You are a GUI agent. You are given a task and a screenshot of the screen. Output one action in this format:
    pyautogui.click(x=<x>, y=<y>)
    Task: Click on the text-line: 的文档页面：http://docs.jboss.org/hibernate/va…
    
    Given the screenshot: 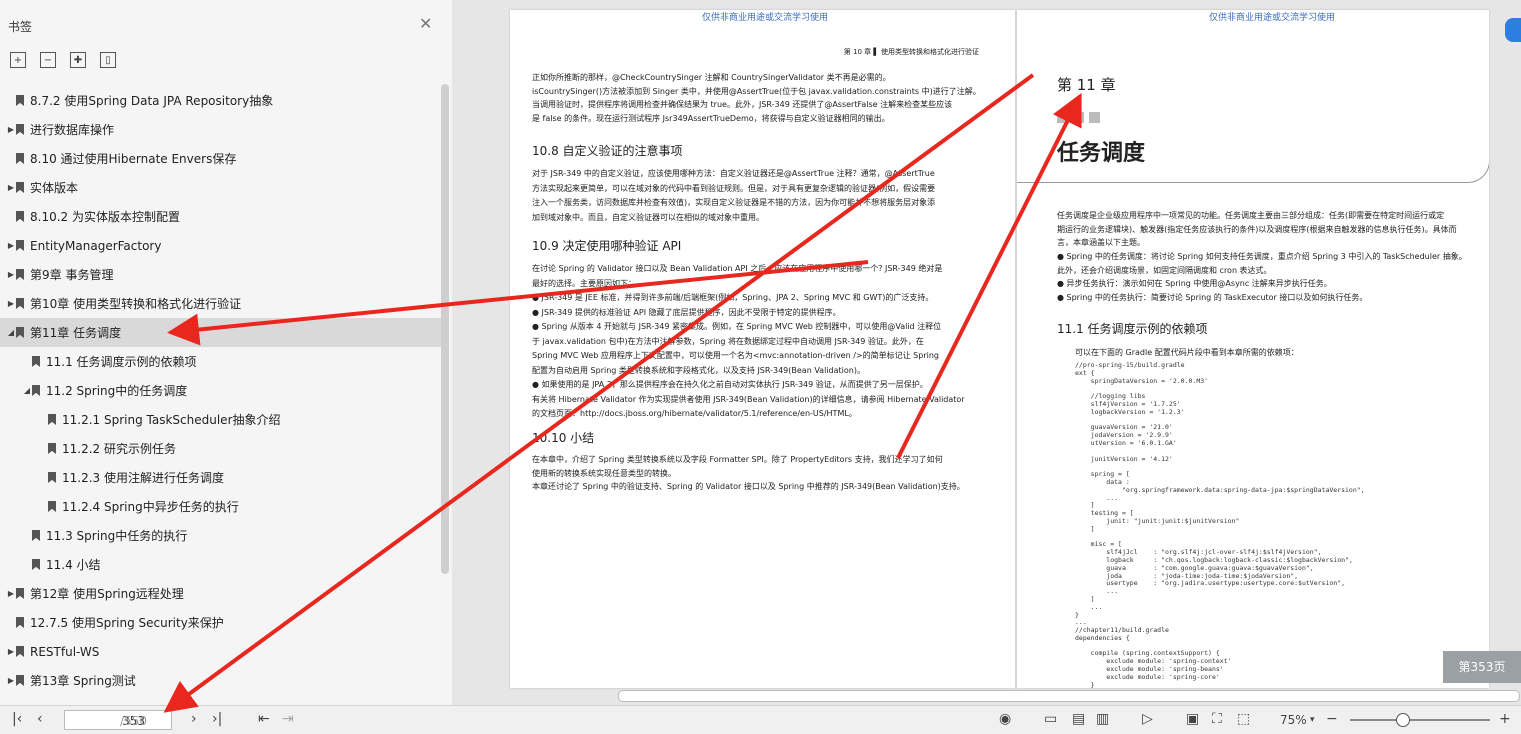 What is the action you would take?
    pyautogui.click(x=694, y=413)
    